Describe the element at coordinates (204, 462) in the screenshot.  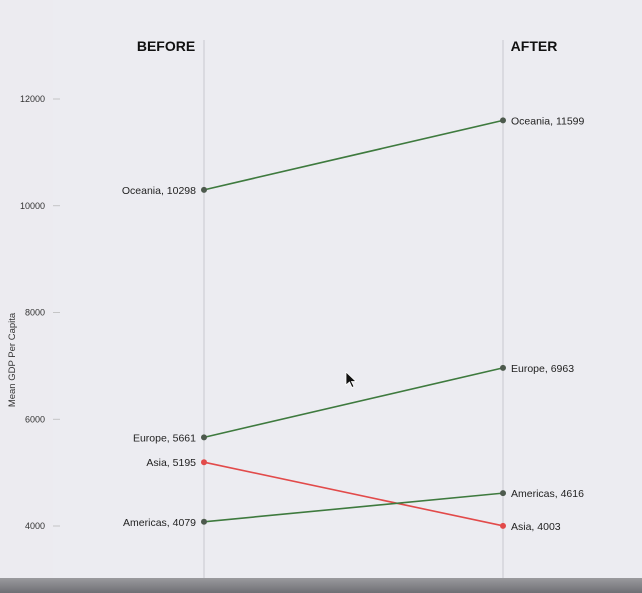
I see `point-before-asia` at that location.